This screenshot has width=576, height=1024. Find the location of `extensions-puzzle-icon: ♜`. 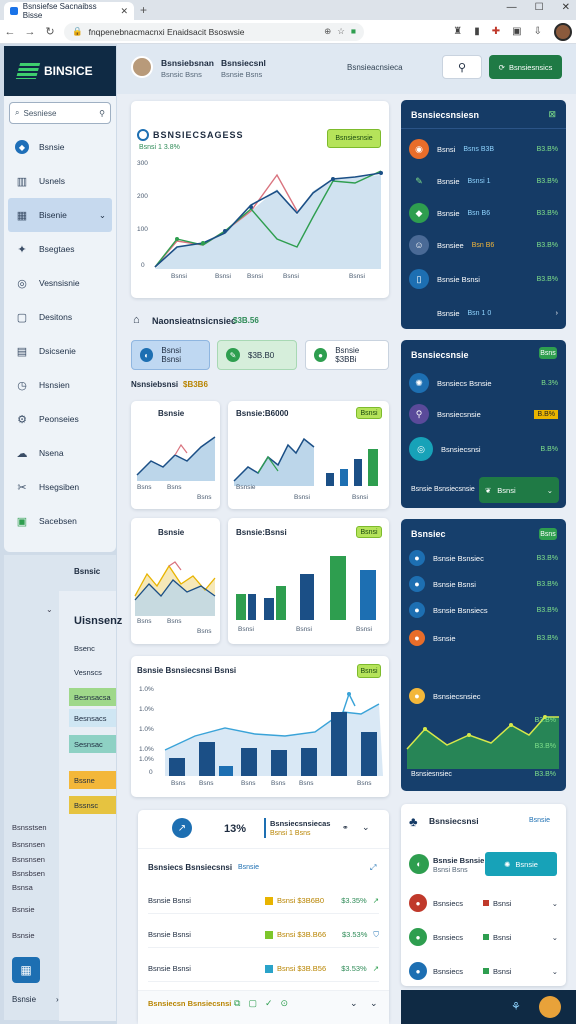

extensions-puzzle-icon: ♜ is located at coordinates (457, 31).